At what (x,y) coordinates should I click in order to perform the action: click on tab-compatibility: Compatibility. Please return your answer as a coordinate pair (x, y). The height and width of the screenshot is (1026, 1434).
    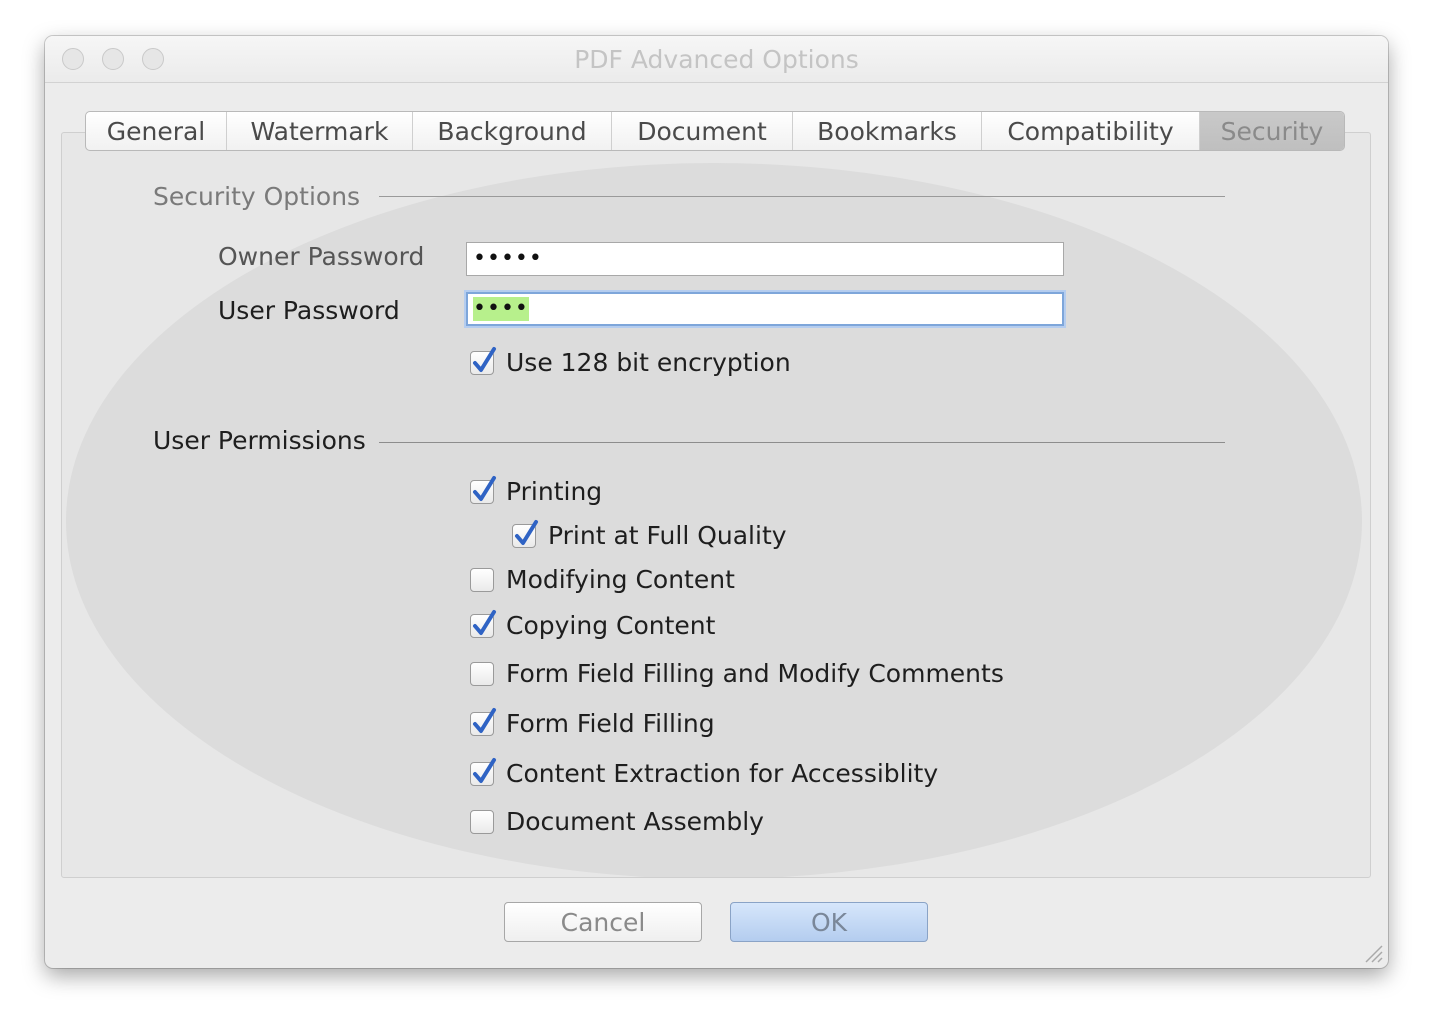
    Looking at the image, I should click on (1091, 131).